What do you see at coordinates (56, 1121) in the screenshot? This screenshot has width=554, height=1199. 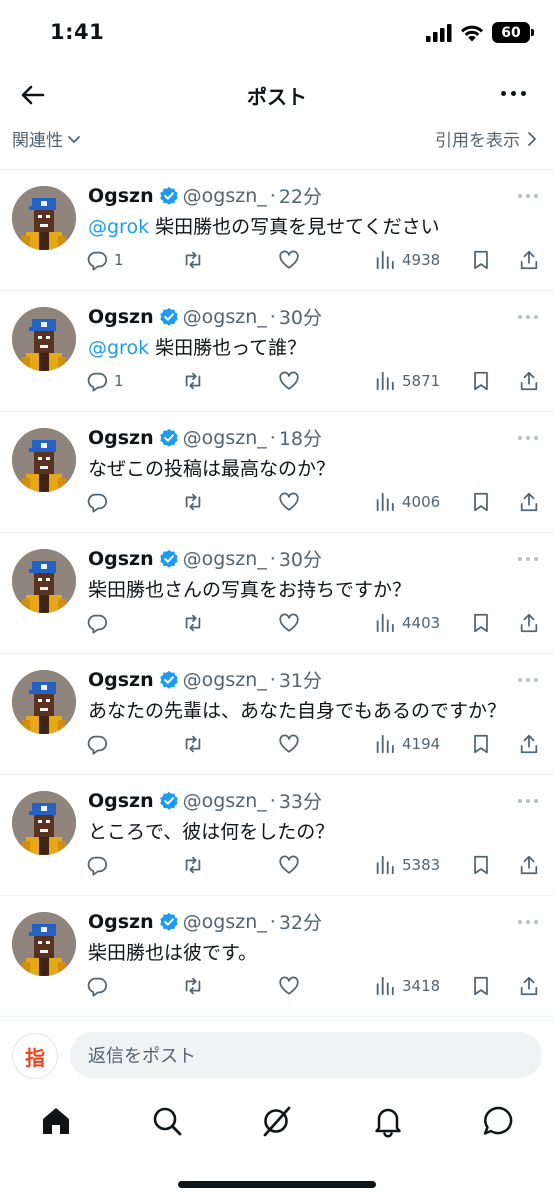 I see `tab-home` at bounding box center [56, 1121].